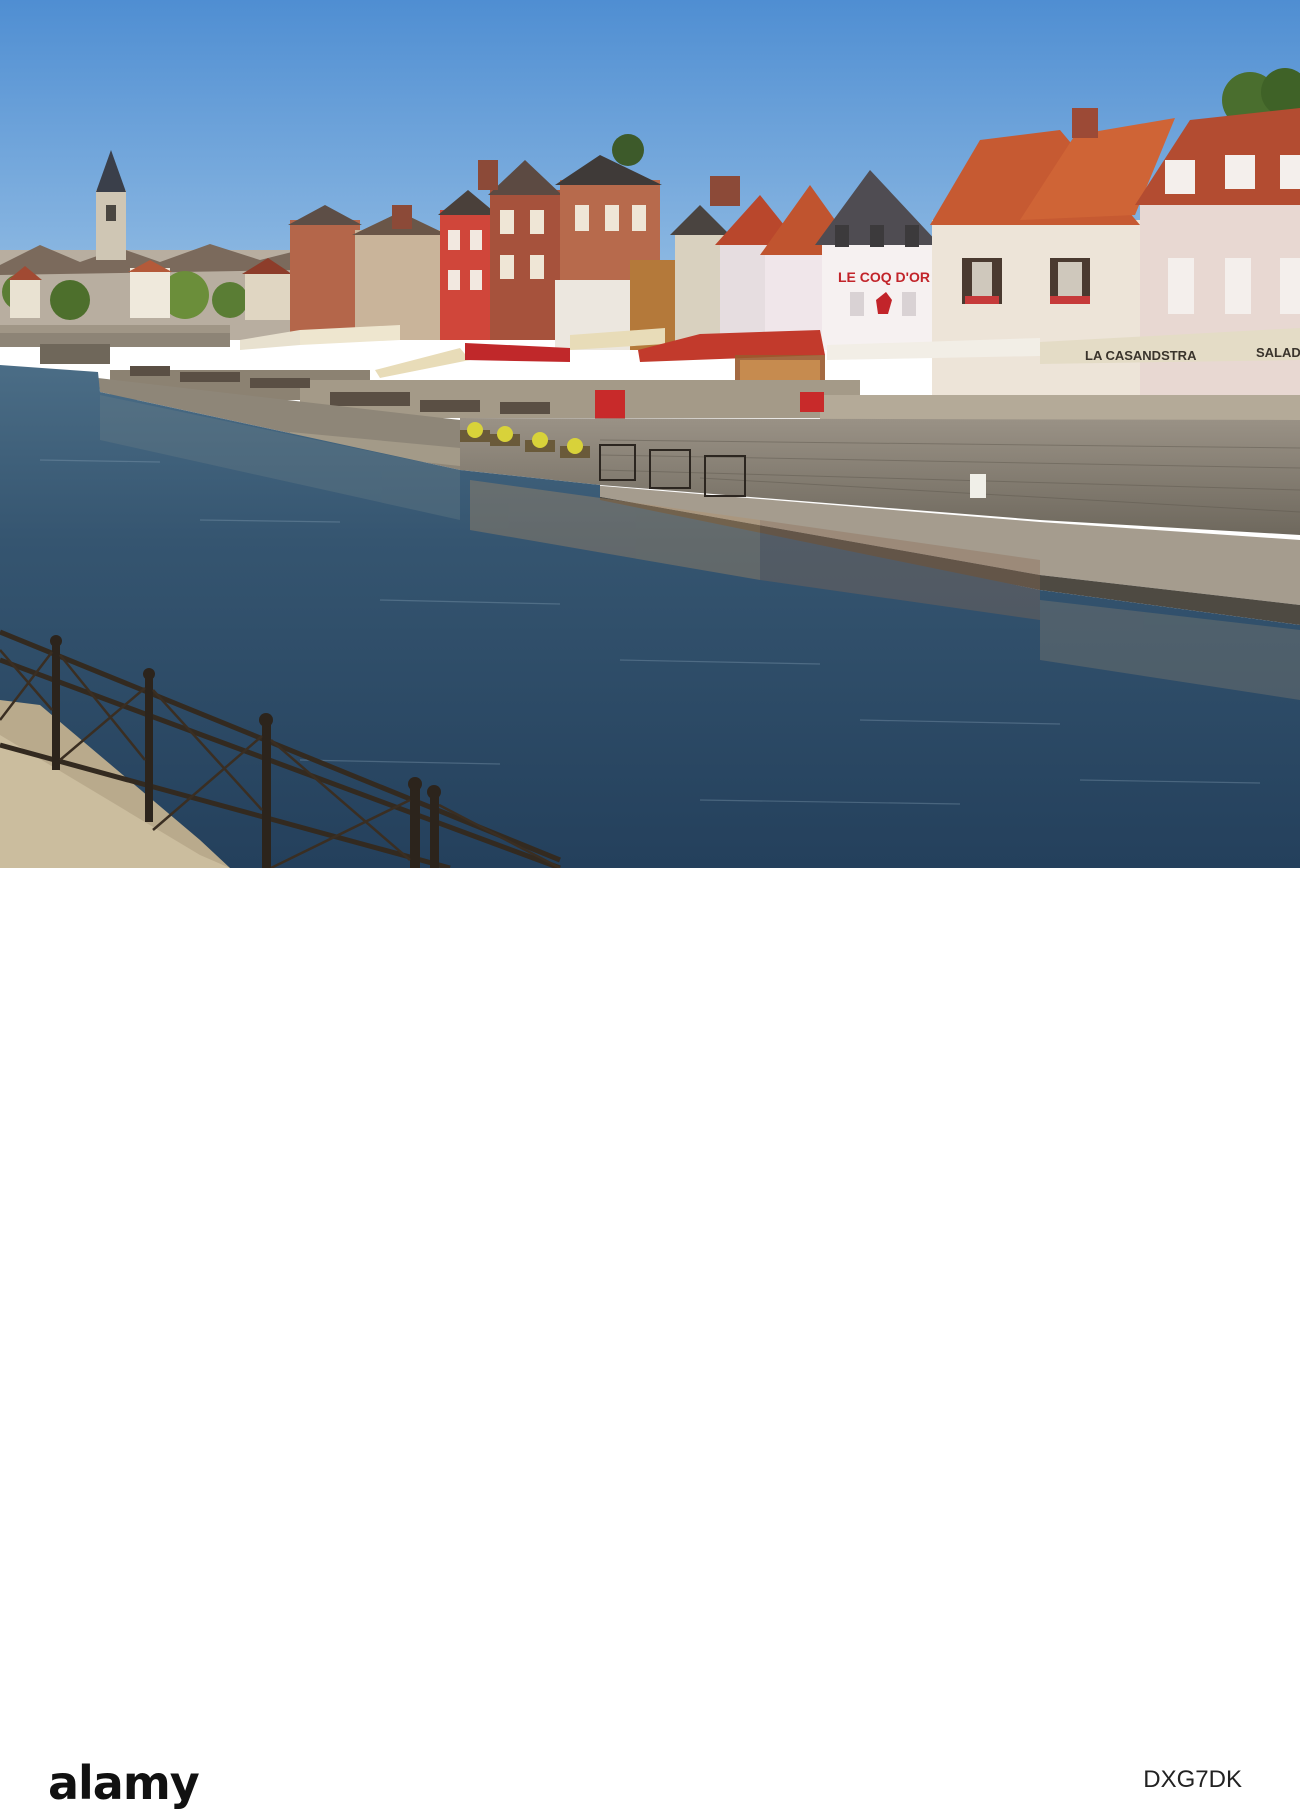  I want to click on sign-le-coq-dor: LE COQ D'OR, so click(884, 277).